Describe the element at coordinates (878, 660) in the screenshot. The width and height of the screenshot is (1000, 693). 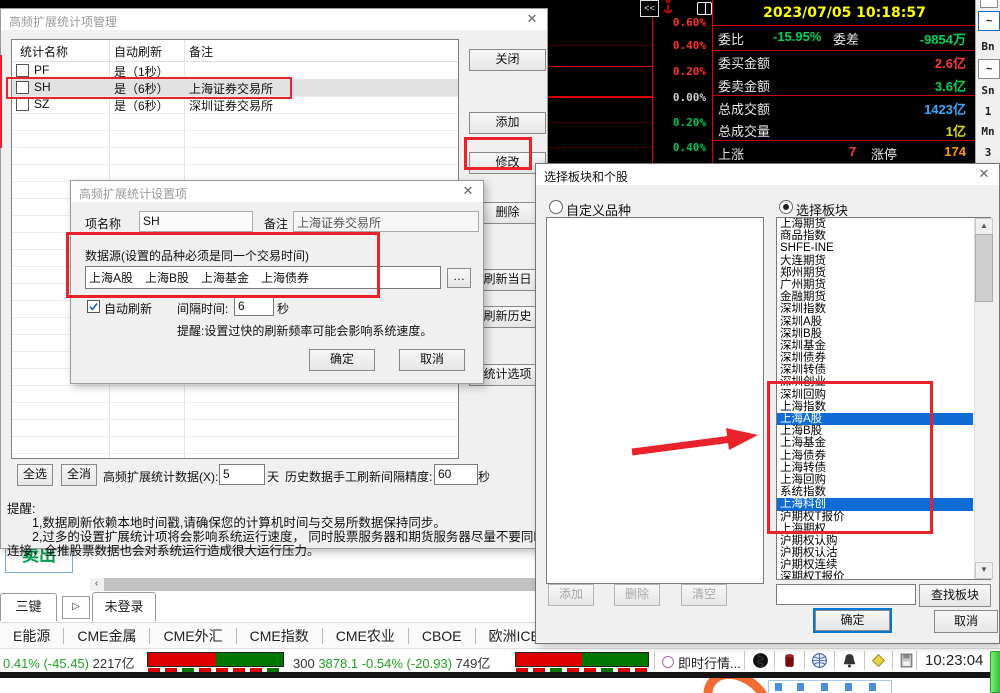
I see `tag-icon` at that location.